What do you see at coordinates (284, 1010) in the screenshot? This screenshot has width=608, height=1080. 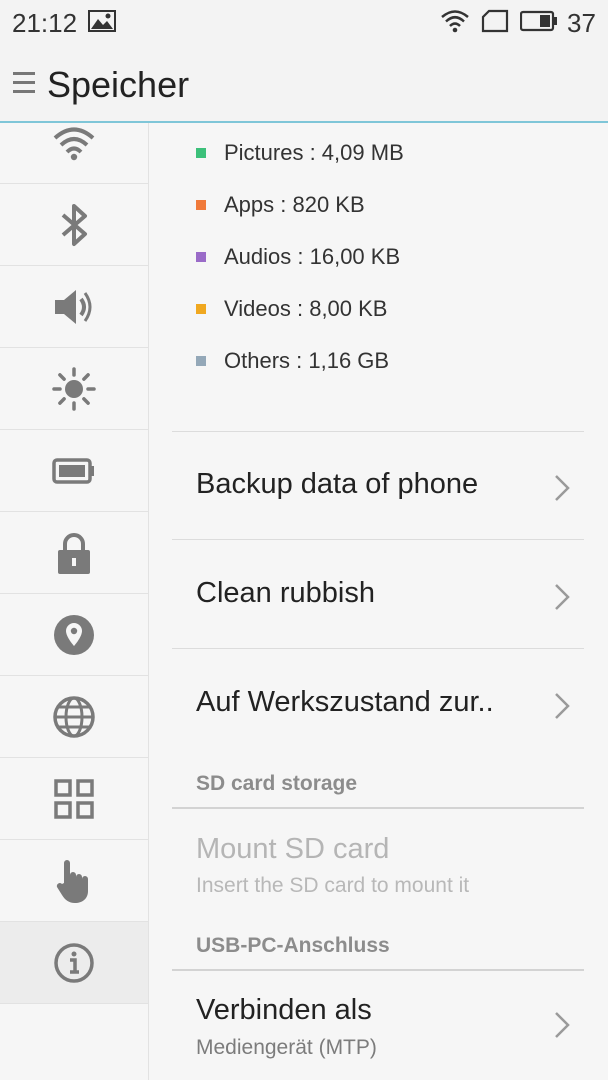 I see `usb-connect-title: Verbinden als` at bounding box center [284, 1010].